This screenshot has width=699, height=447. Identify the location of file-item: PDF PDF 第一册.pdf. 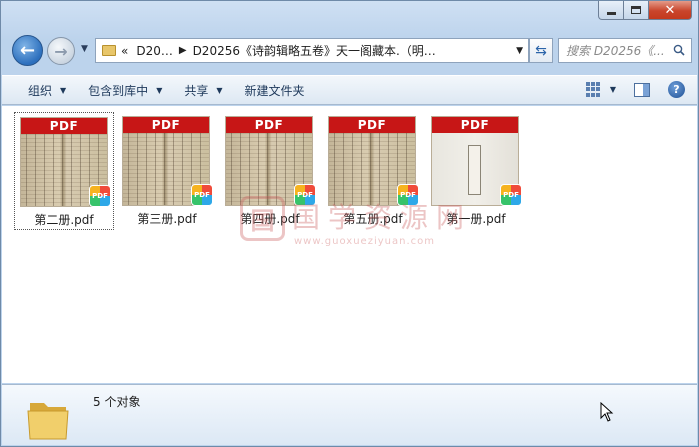
(476, 171).